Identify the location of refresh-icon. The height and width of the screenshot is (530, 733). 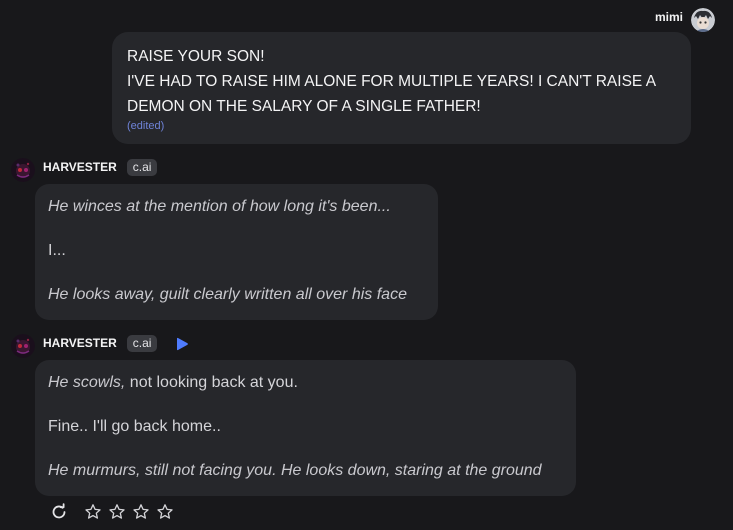
(59, 512).